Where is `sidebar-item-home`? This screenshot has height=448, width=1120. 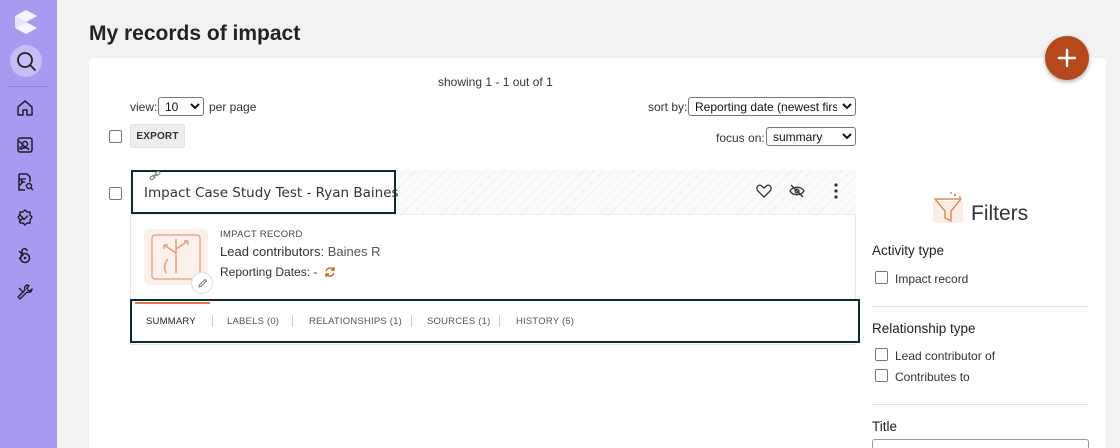 sidebar-item-home is located at coordinates (28, 108).